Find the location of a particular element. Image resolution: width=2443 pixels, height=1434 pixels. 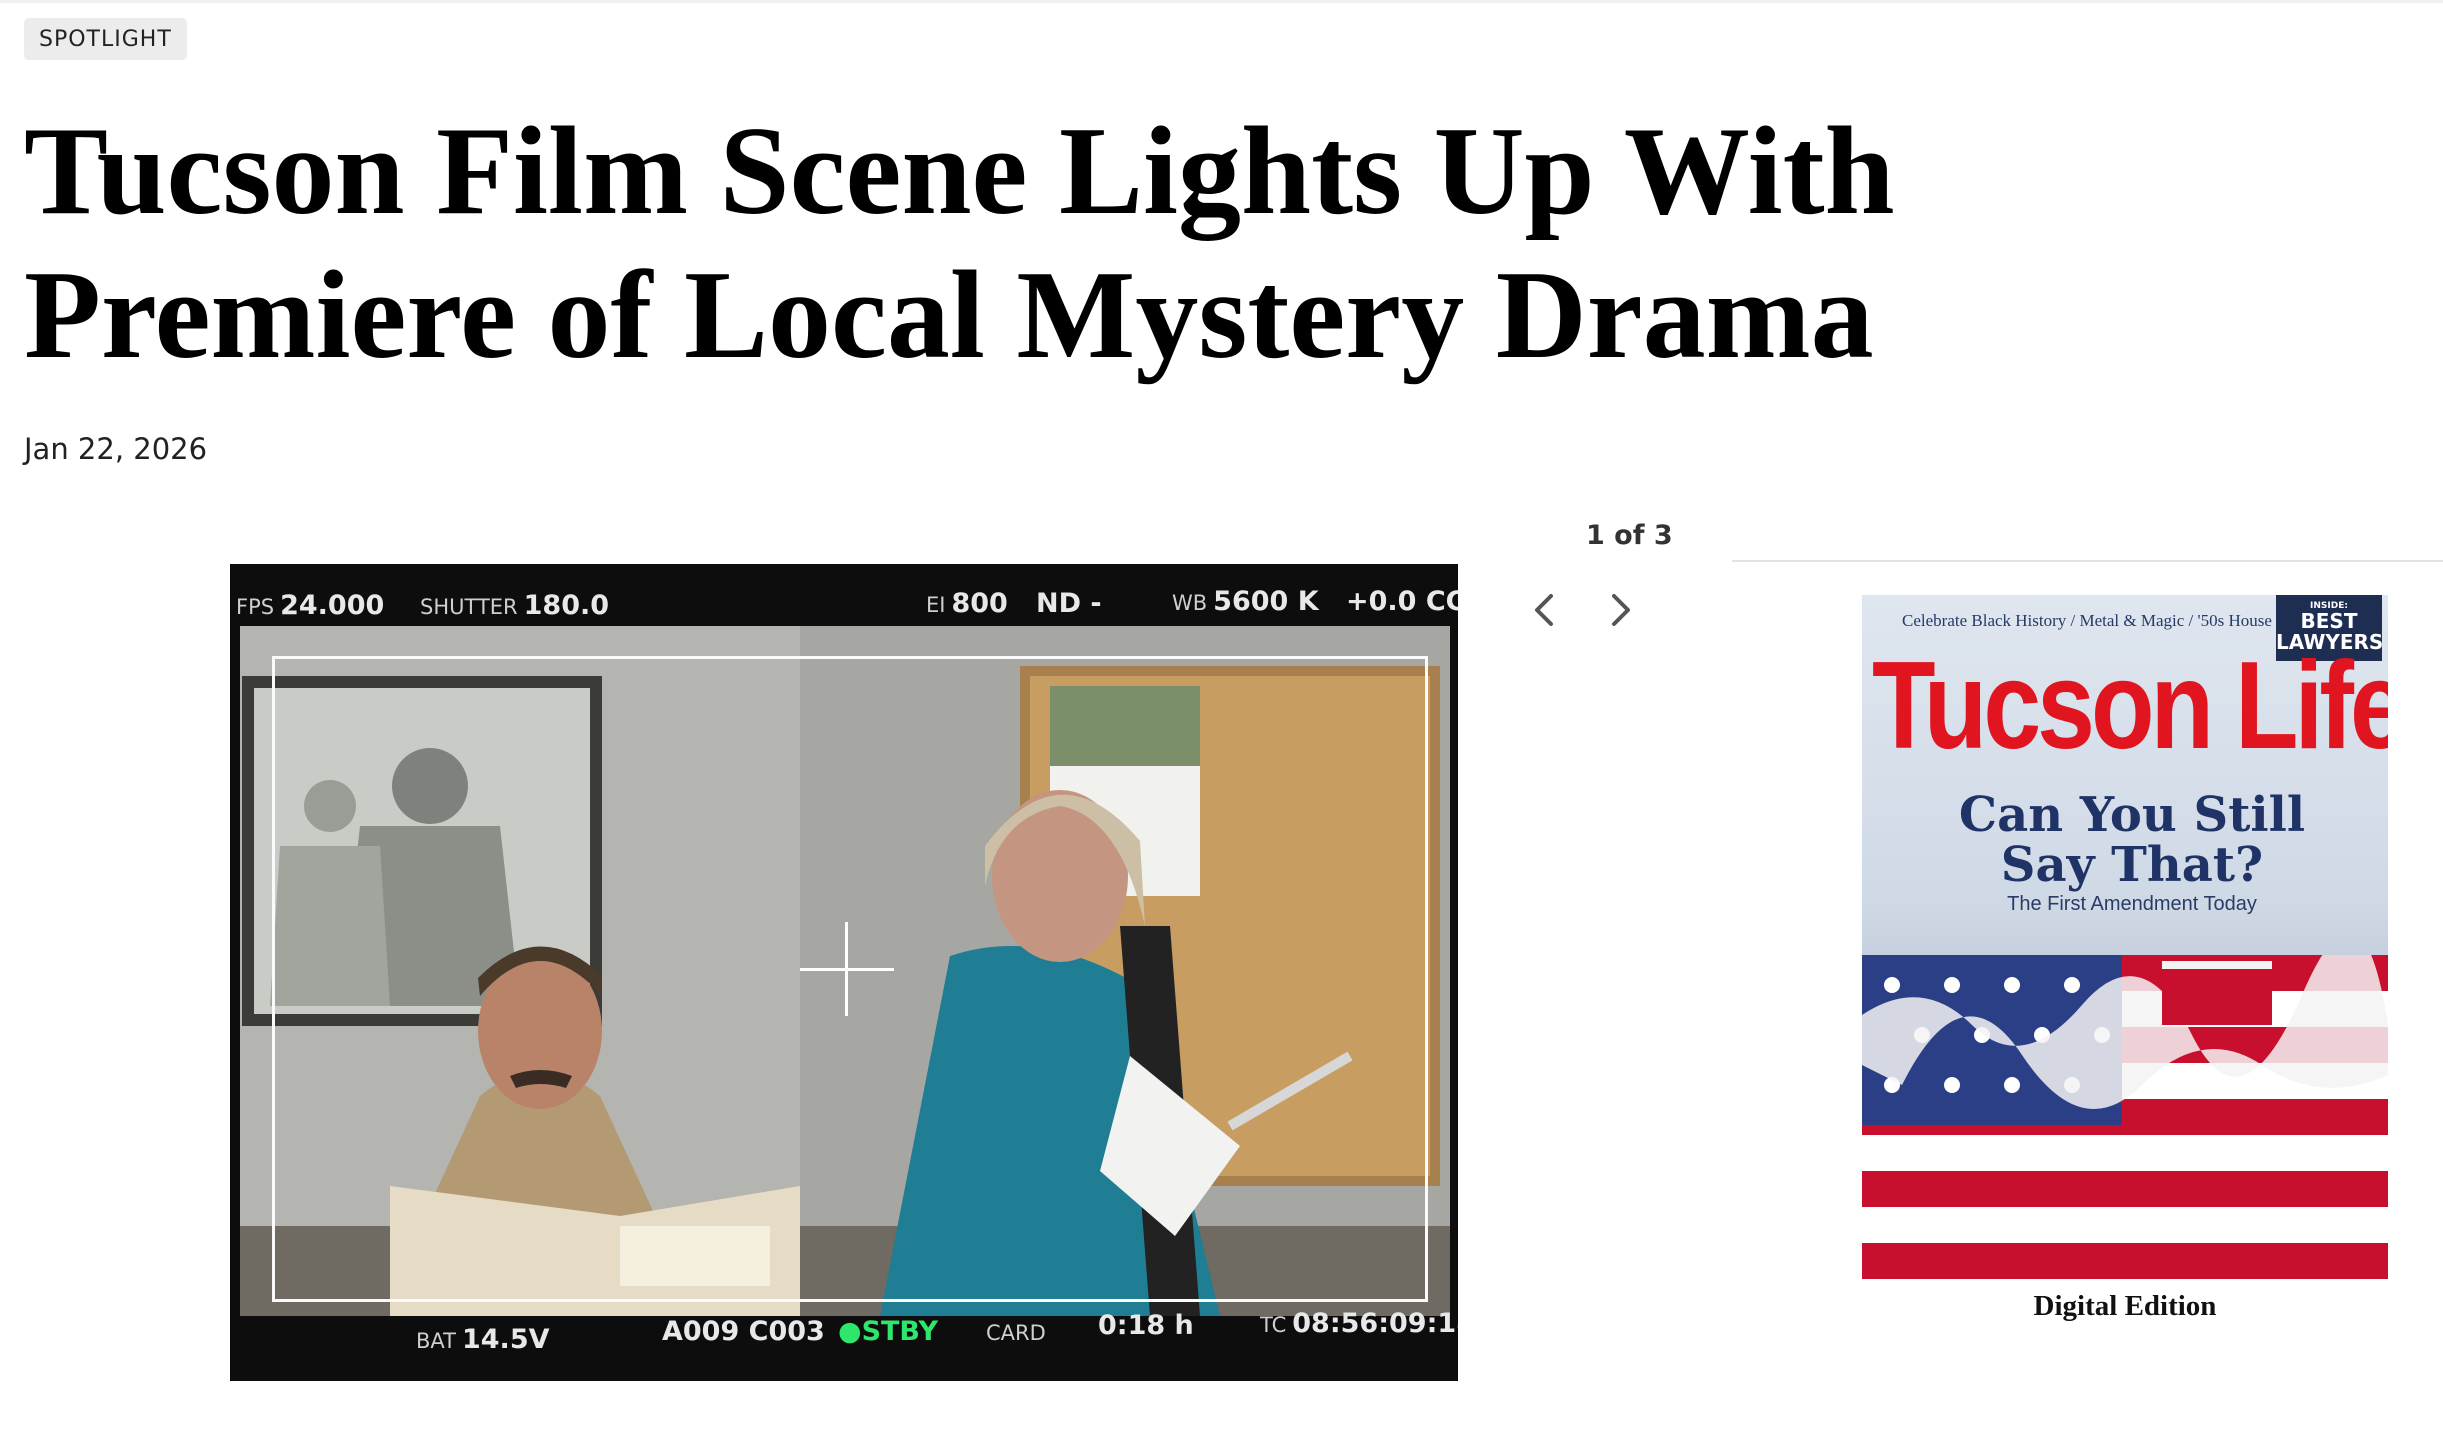

hud-ei: EI 800 is located at coordinates (967, 603).